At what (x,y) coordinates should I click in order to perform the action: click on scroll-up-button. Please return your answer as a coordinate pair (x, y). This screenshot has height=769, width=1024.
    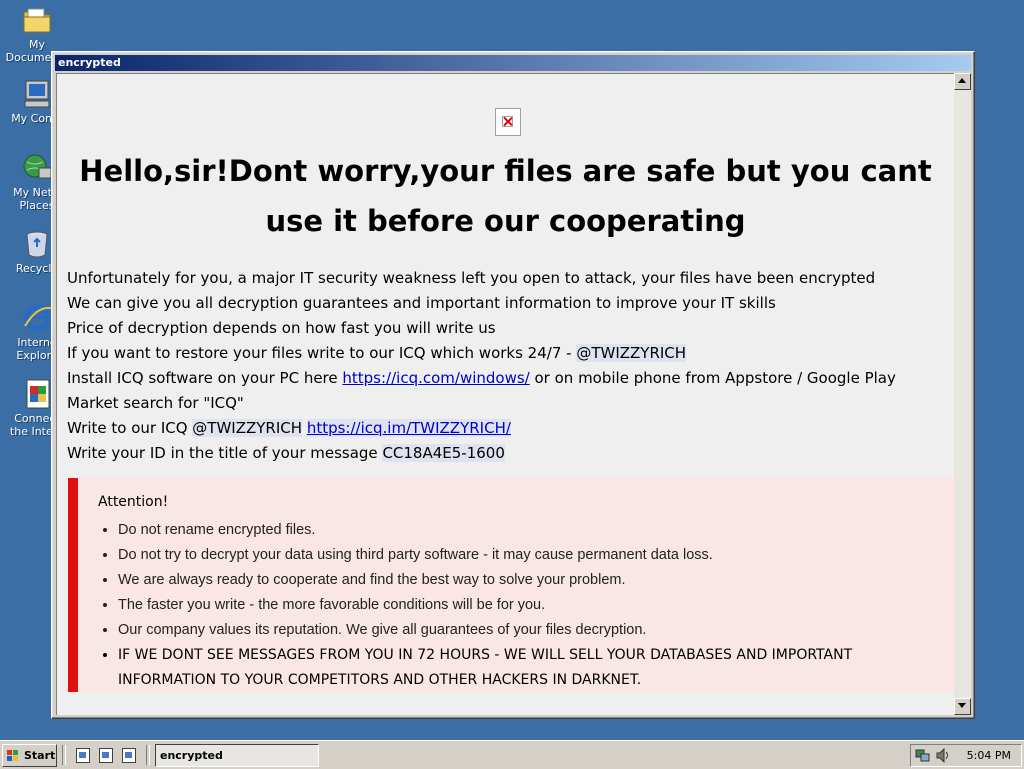
    Looking at the image, I should click on (962, 81).